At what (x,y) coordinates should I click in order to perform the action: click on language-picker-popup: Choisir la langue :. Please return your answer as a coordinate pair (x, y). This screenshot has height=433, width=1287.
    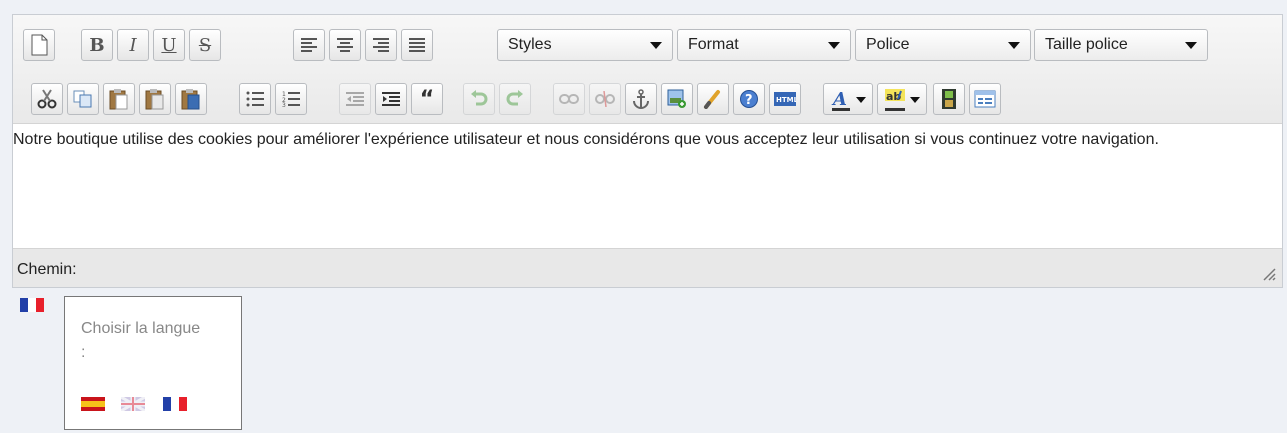
    Looking at the image, I should click on (153, 363).